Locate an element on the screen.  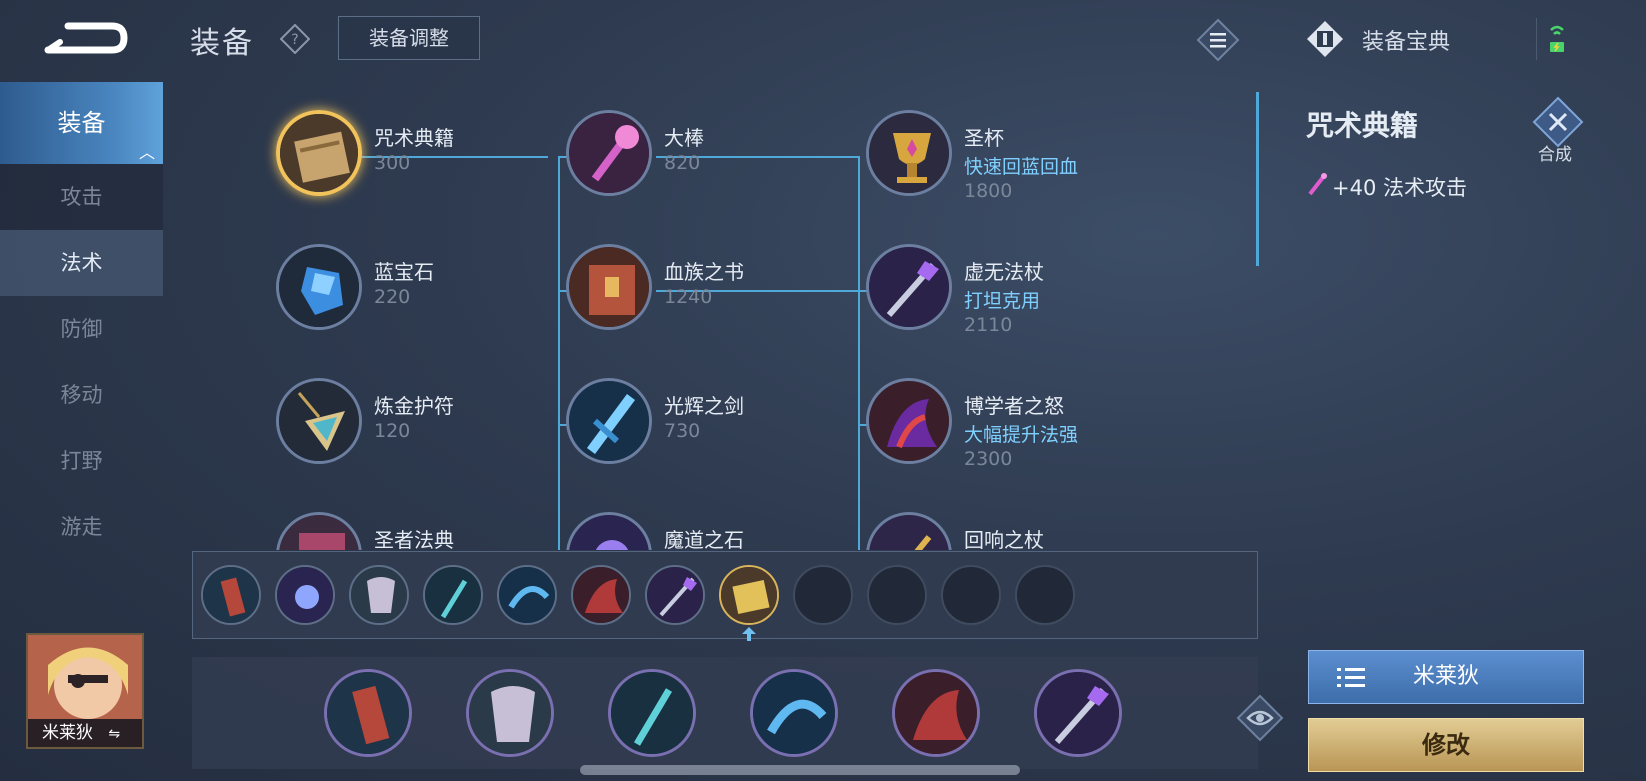
codex-icon is located at coordinates (1325, 39).